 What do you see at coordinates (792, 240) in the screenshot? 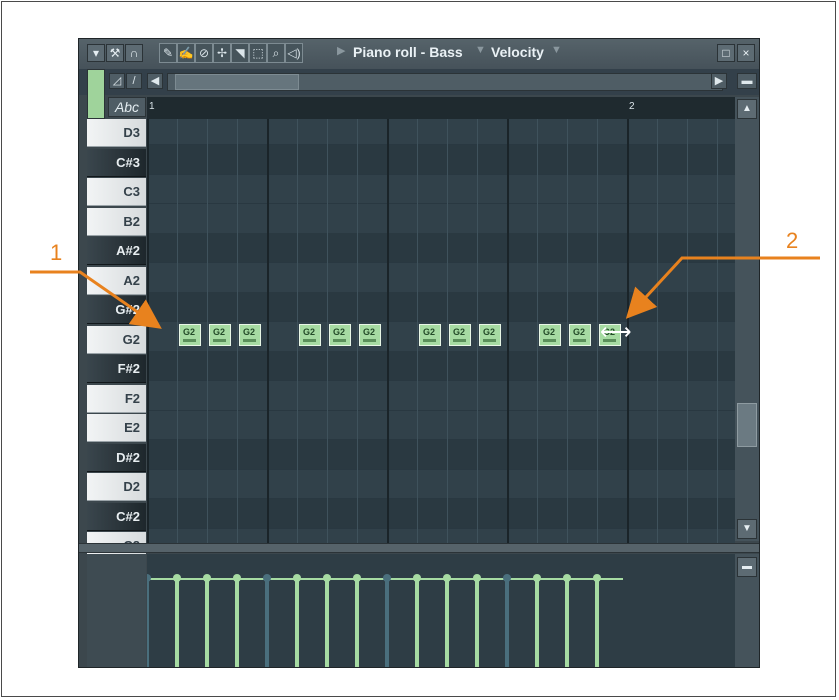
I see `callout-2: 2` at bounding box center [792, 240].